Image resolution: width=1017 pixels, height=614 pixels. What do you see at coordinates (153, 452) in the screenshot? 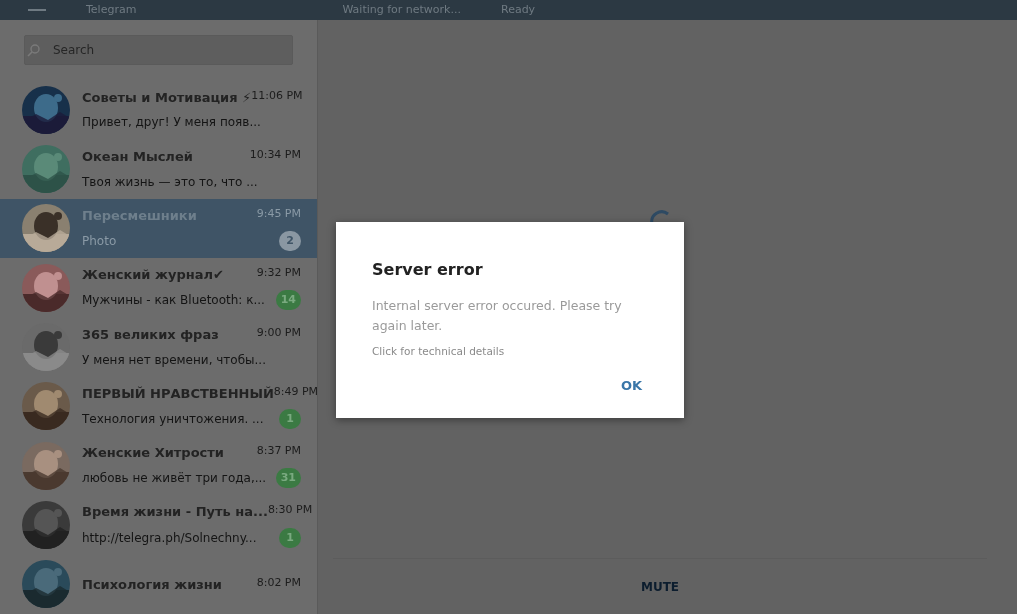
I see `chat-name: Женские Хитрости` at bounding box center [153, 452].